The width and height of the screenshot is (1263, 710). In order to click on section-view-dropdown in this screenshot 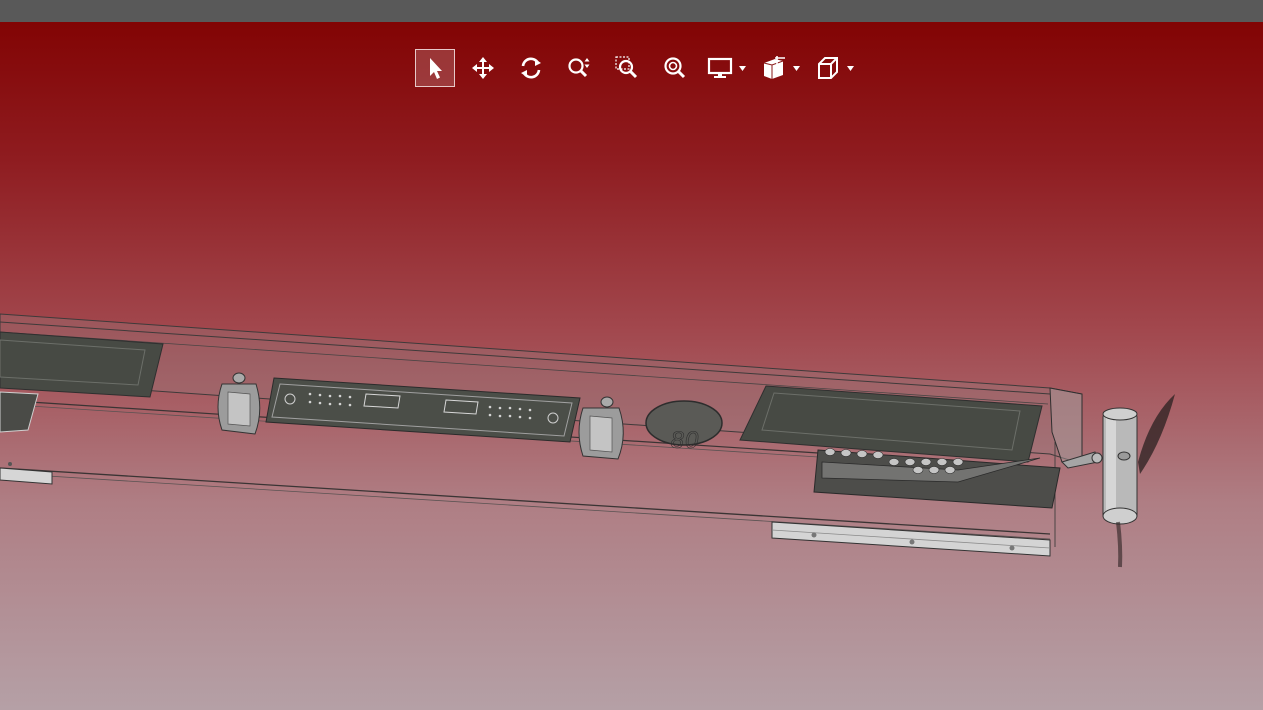, I will do `click(779, 68)`.